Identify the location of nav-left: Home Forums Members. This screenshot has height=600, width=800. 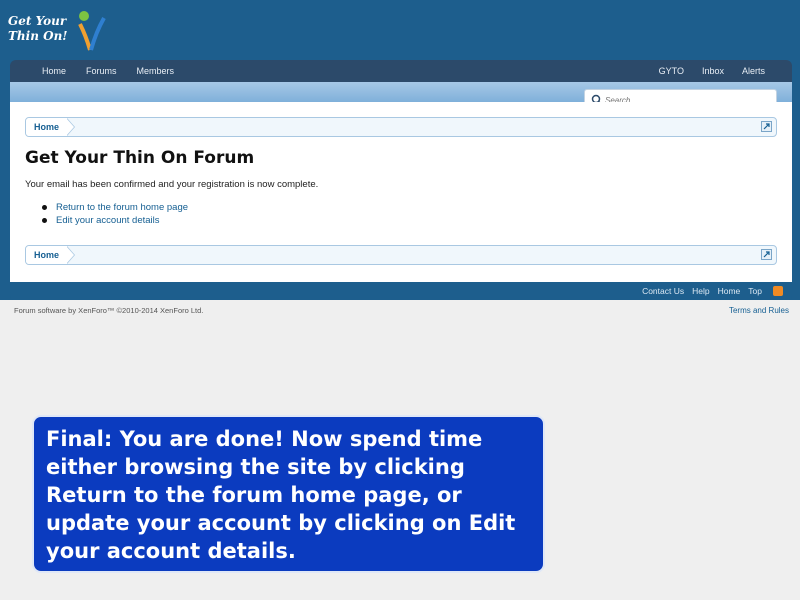
(108, 71).